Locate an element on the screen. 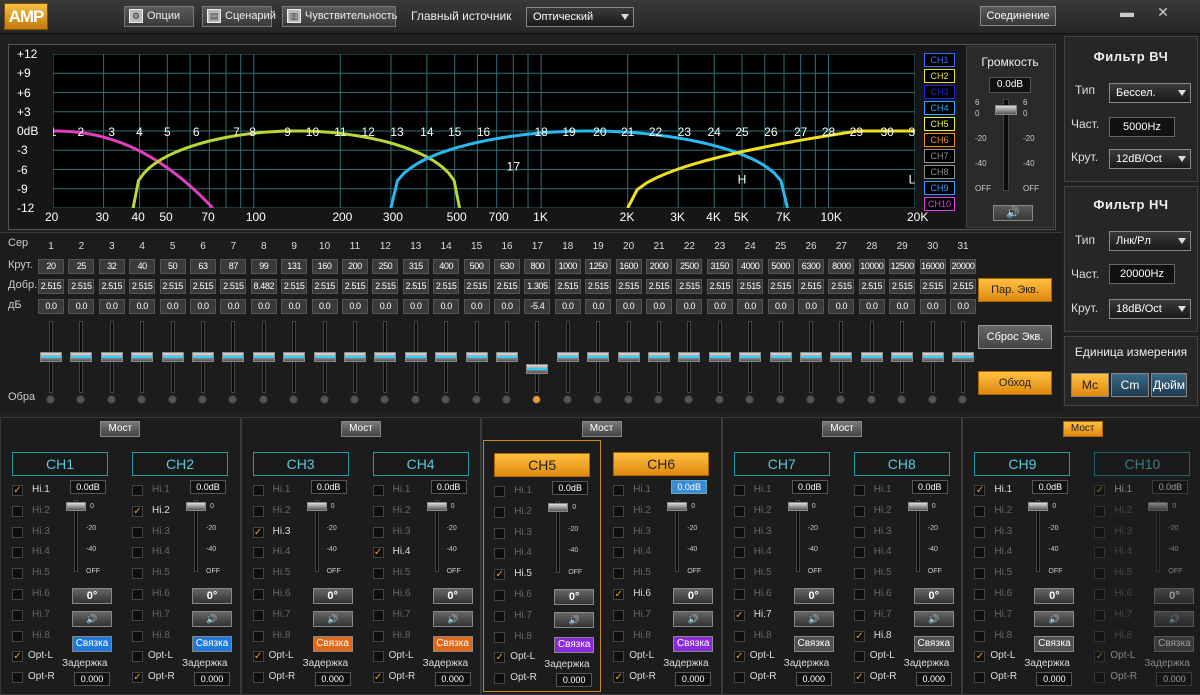 The image size is (1200, 695). band-marker: 12 is located at coordinates (368, 132).